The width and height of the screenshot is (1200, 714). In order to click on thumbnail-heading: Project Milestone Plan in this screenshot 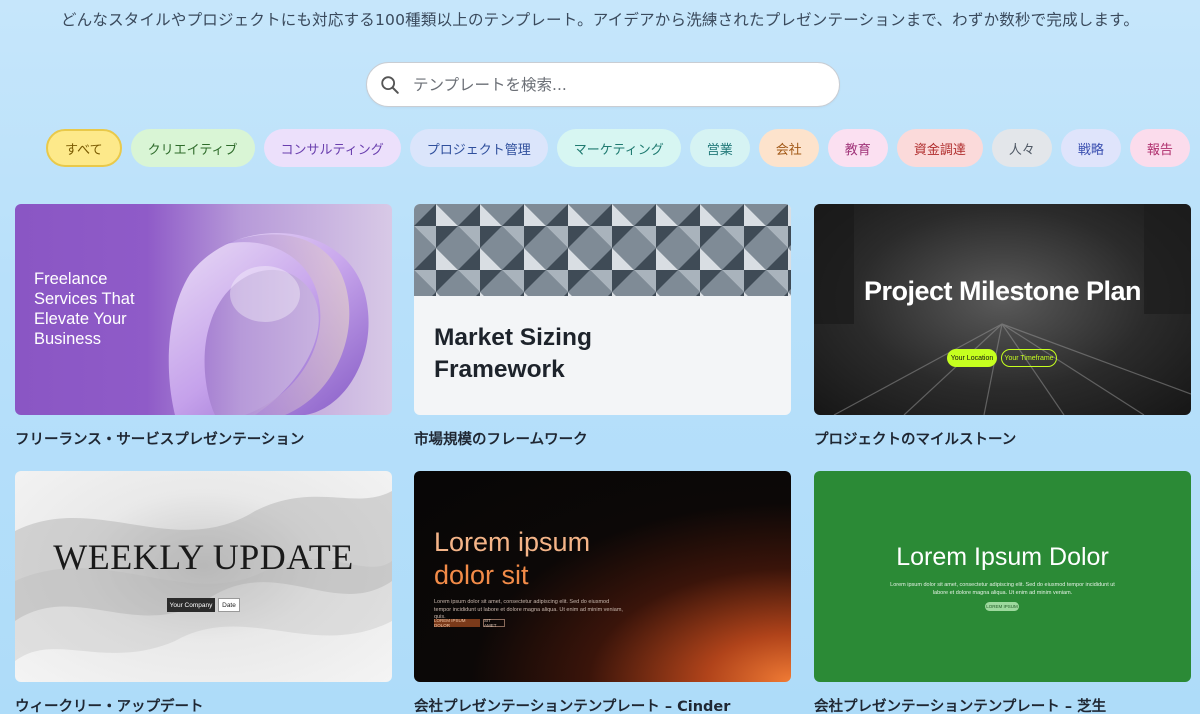, I will do `click(1002, 291)`.